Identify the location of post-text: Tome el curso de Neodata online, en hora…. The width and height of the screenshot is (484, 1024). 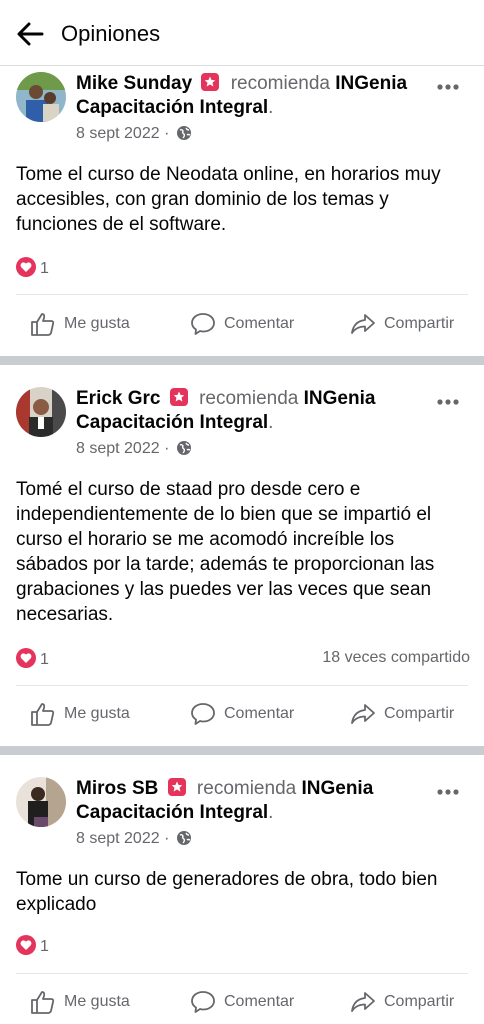
(228, 199).